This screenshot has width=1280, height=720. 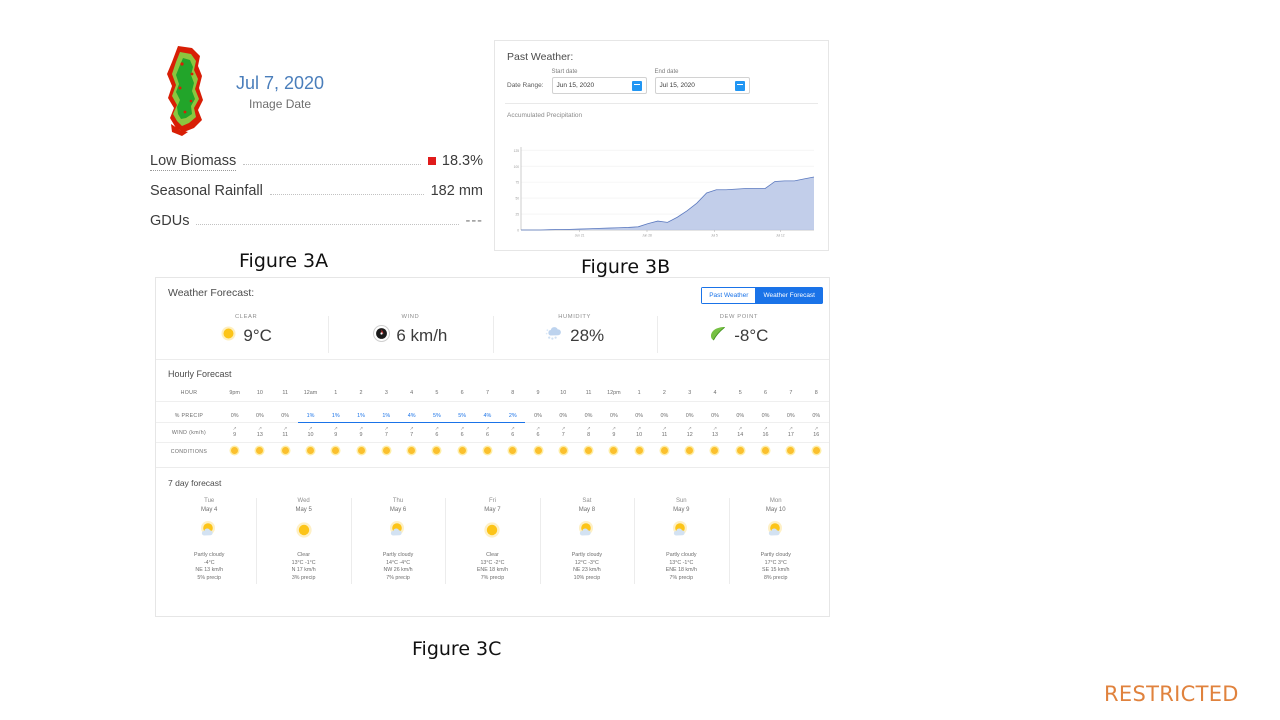 What do you see at coordinates (398, 501) in the screenshot?
I see `day-name: Thu` at bounding box center [398, 501].